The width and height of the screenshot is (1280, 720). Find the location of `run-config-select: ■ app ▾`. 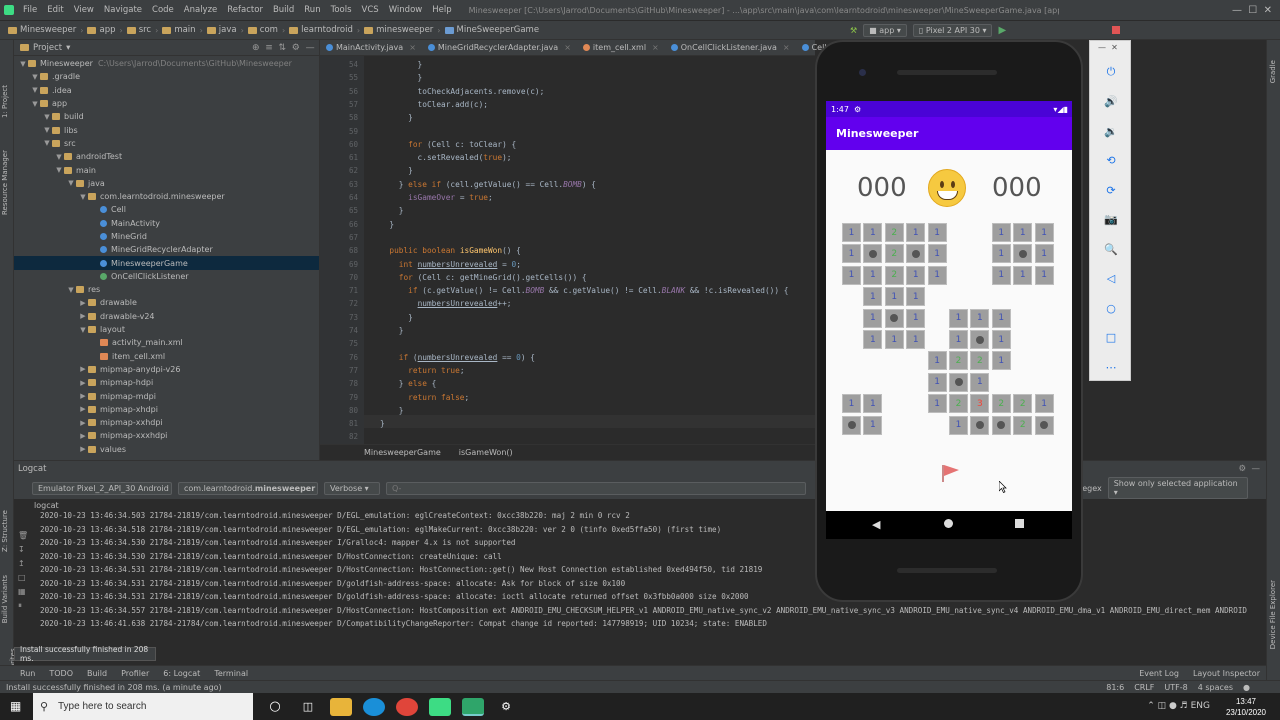

run-config-select: ■ app ▾ is located at coordinates (885, 30).